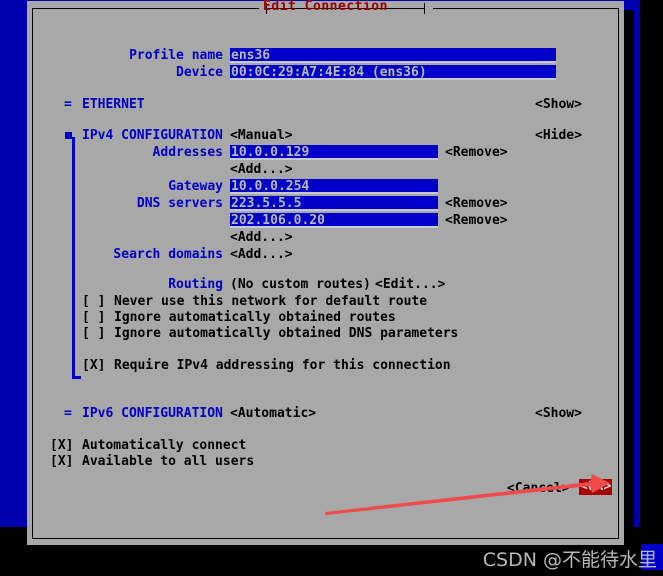  I want to click on ipv4-dns-row-0: DNS servers 223.5.5.5 <Remove>, so click(325, 203).